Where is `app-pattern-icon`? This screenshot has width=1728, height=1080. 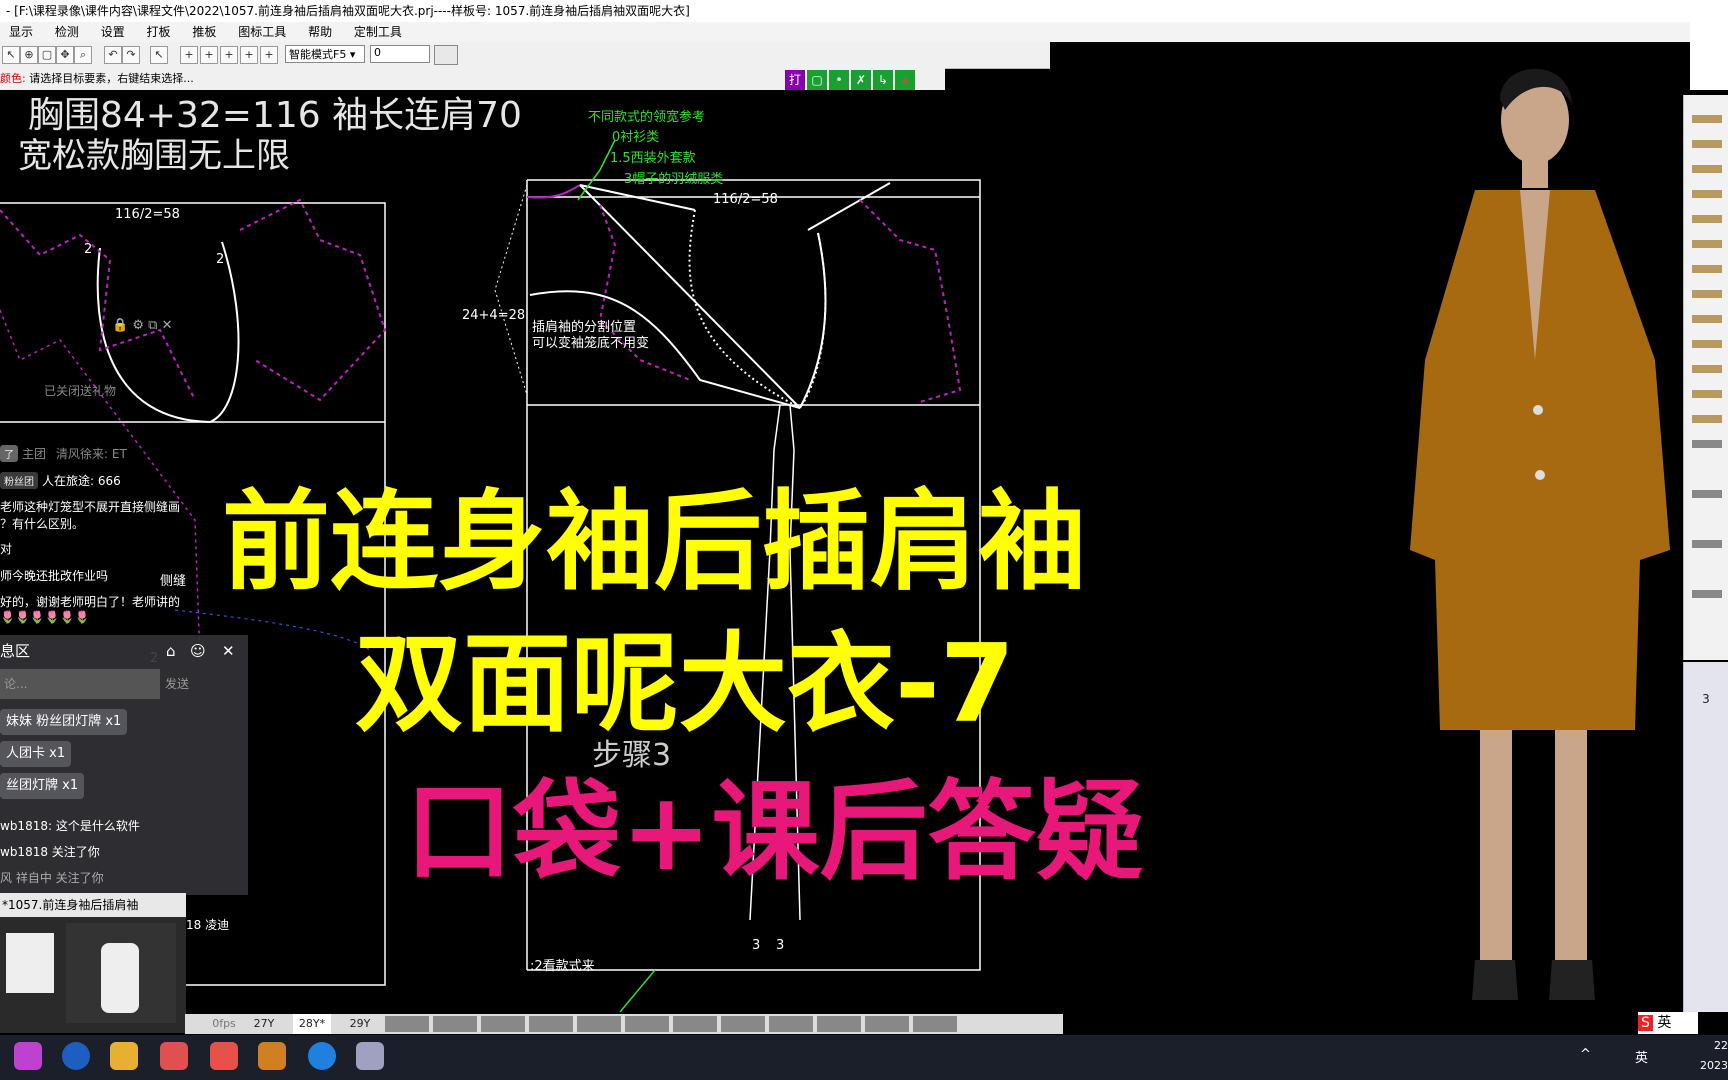 app-pattern-icon is located at coordinates (28, 1056).